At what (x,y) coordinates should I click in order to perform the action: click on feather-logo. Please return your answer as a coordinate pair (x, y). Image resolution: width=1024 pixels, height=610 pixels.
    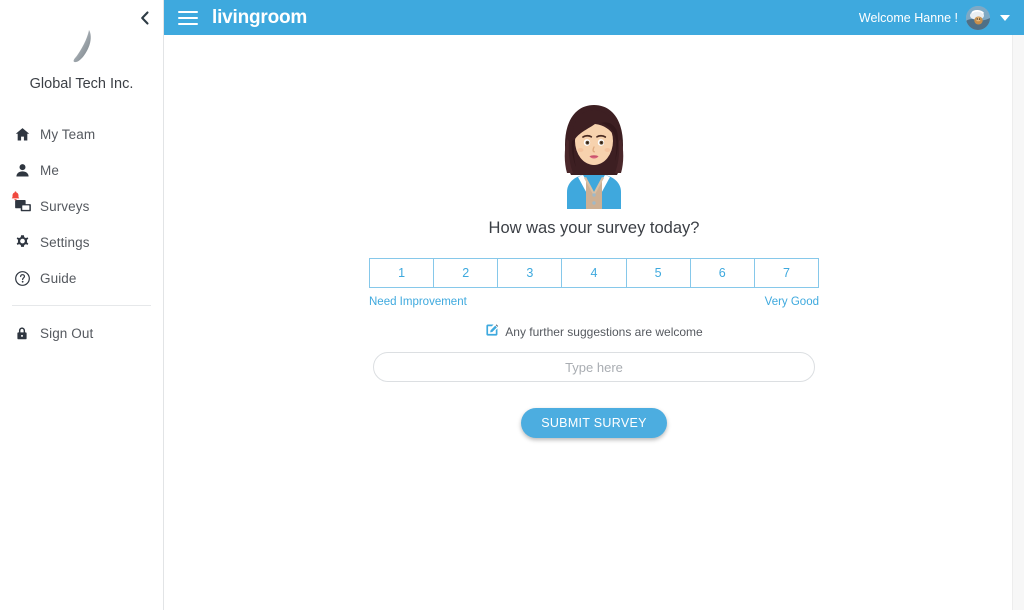
    Looking at the image, I should click on (82, 46).